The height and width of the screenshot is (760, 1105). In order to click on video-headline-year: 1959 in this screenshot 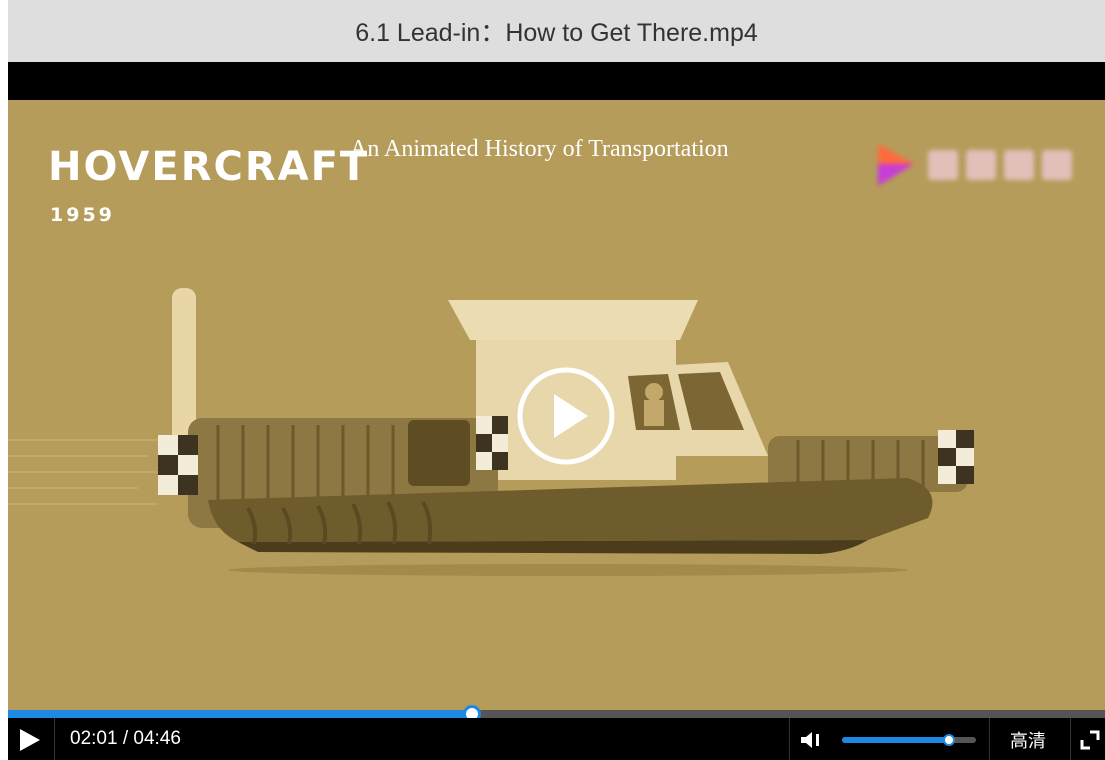, I will do `click(82, 215)`.